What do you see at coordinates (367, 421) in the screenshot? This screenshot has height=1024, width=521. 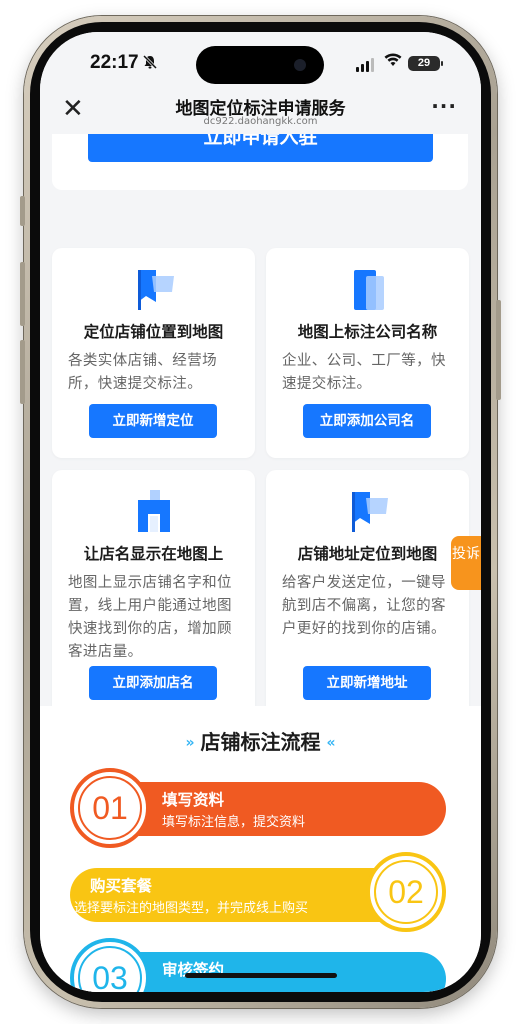 I see `add-company-name-button: 立即添加公司名` at bounding box center [367, 421].